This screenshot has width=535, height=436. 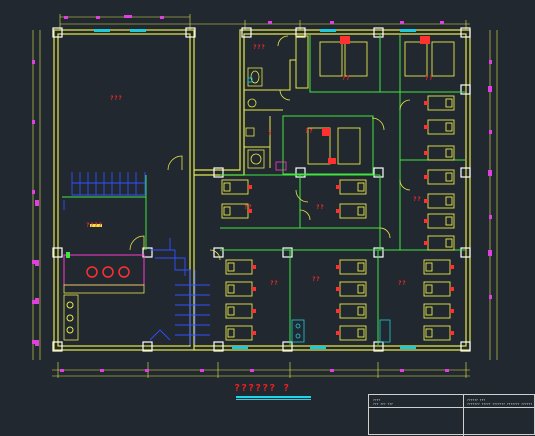 I want to click on room-label-lower-e: ??, so click(x=417, y=199).